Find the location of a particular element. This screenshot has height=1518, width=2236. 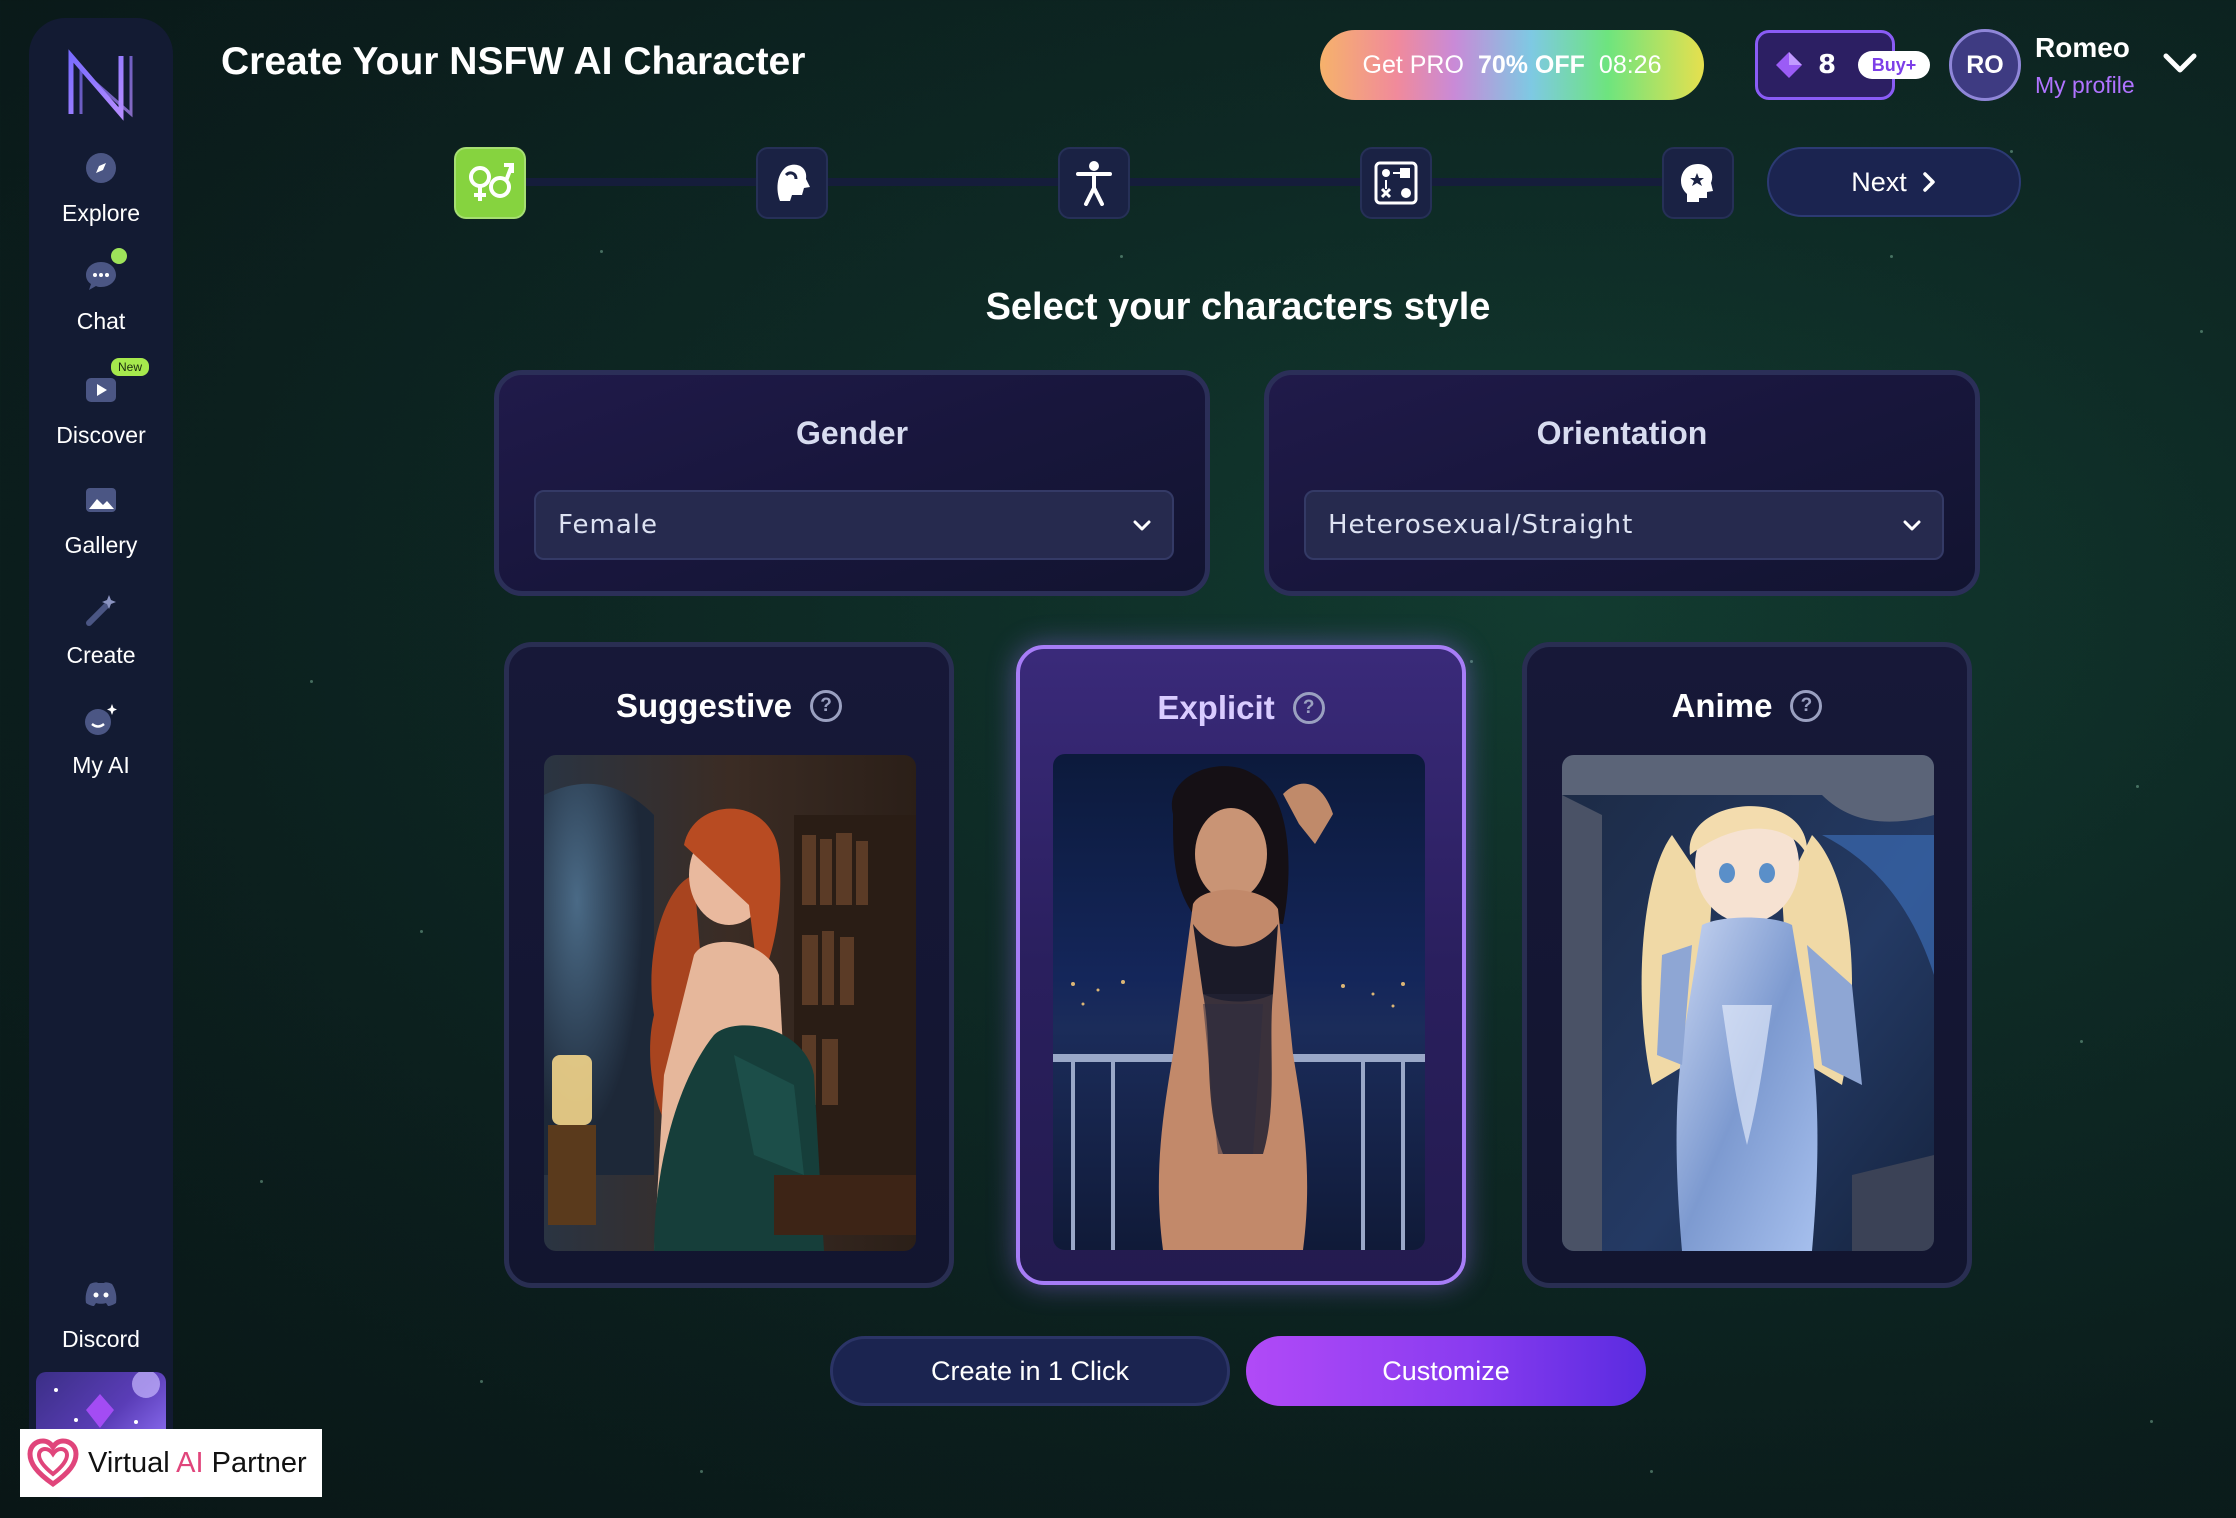

traits-icon is located at coordinates (1396, 183).